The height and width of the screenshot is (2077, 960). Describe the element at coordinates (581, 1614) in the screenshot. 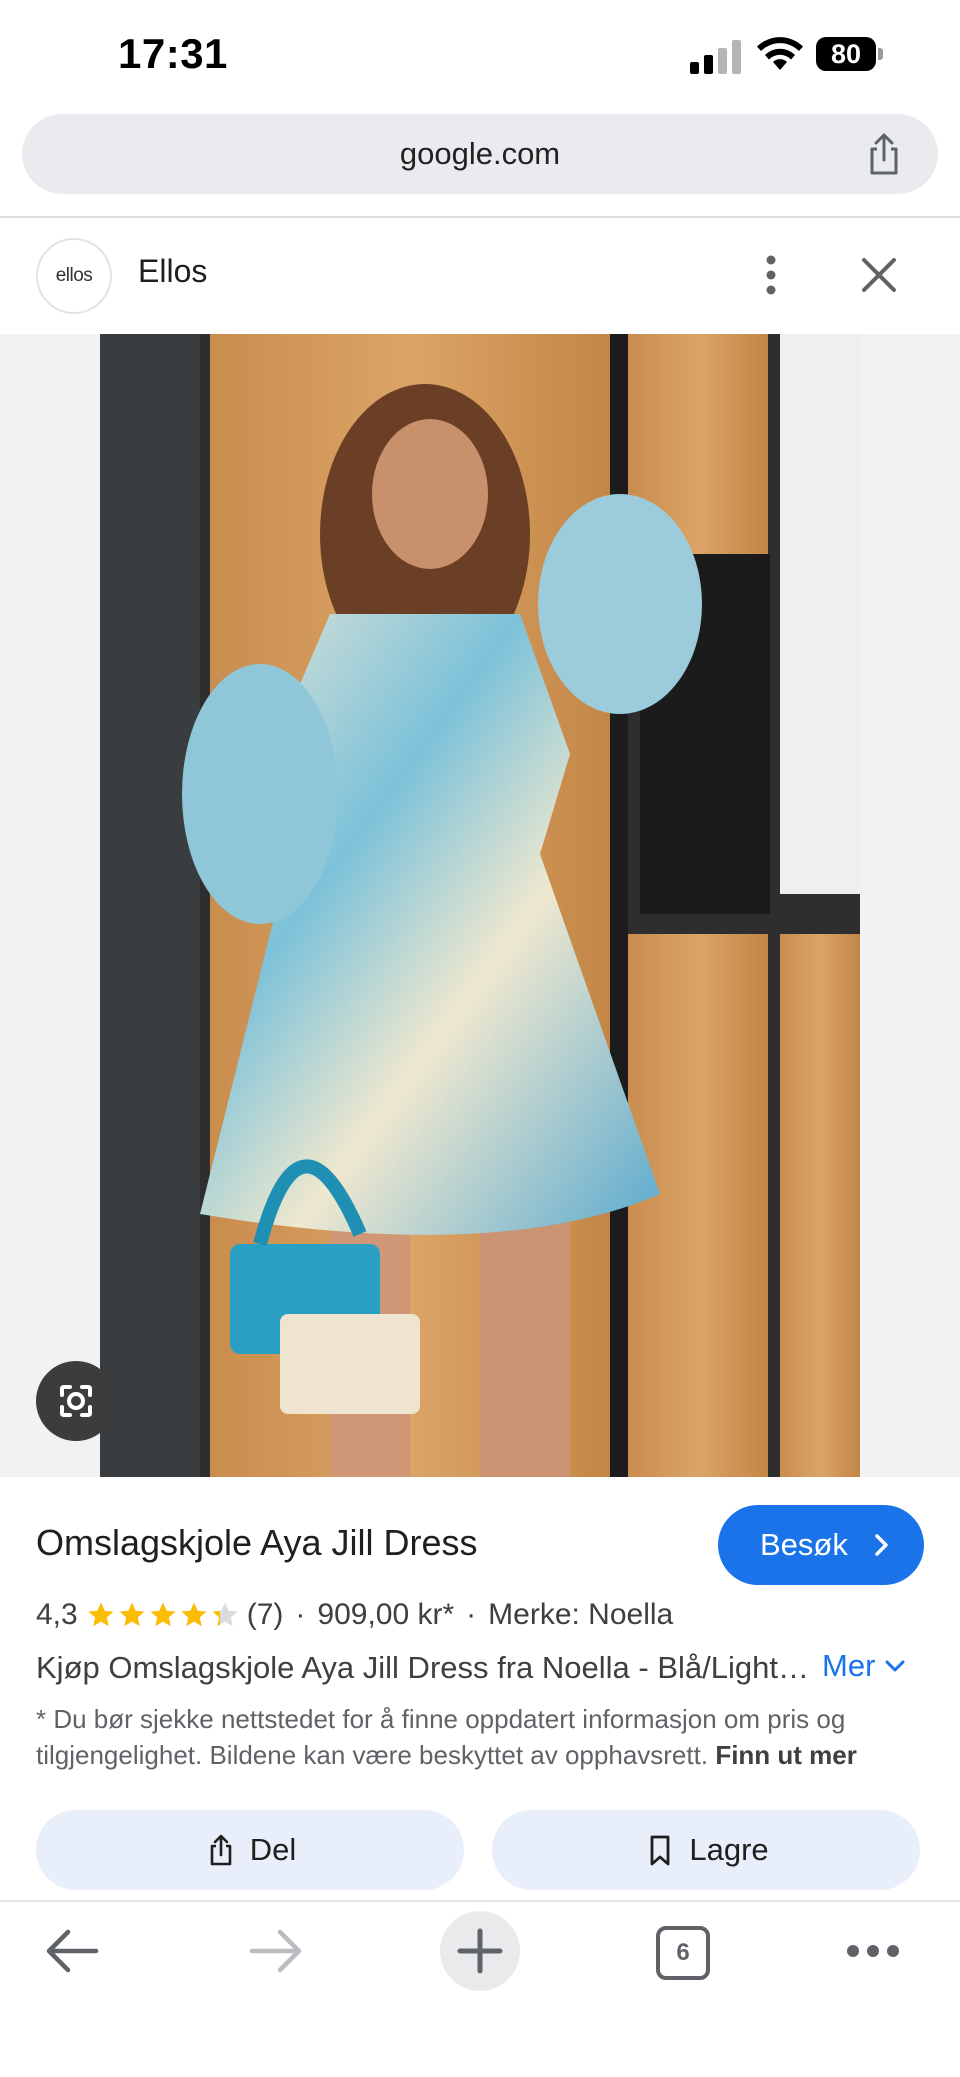

I see `brand: Merke: Noella` at that location.